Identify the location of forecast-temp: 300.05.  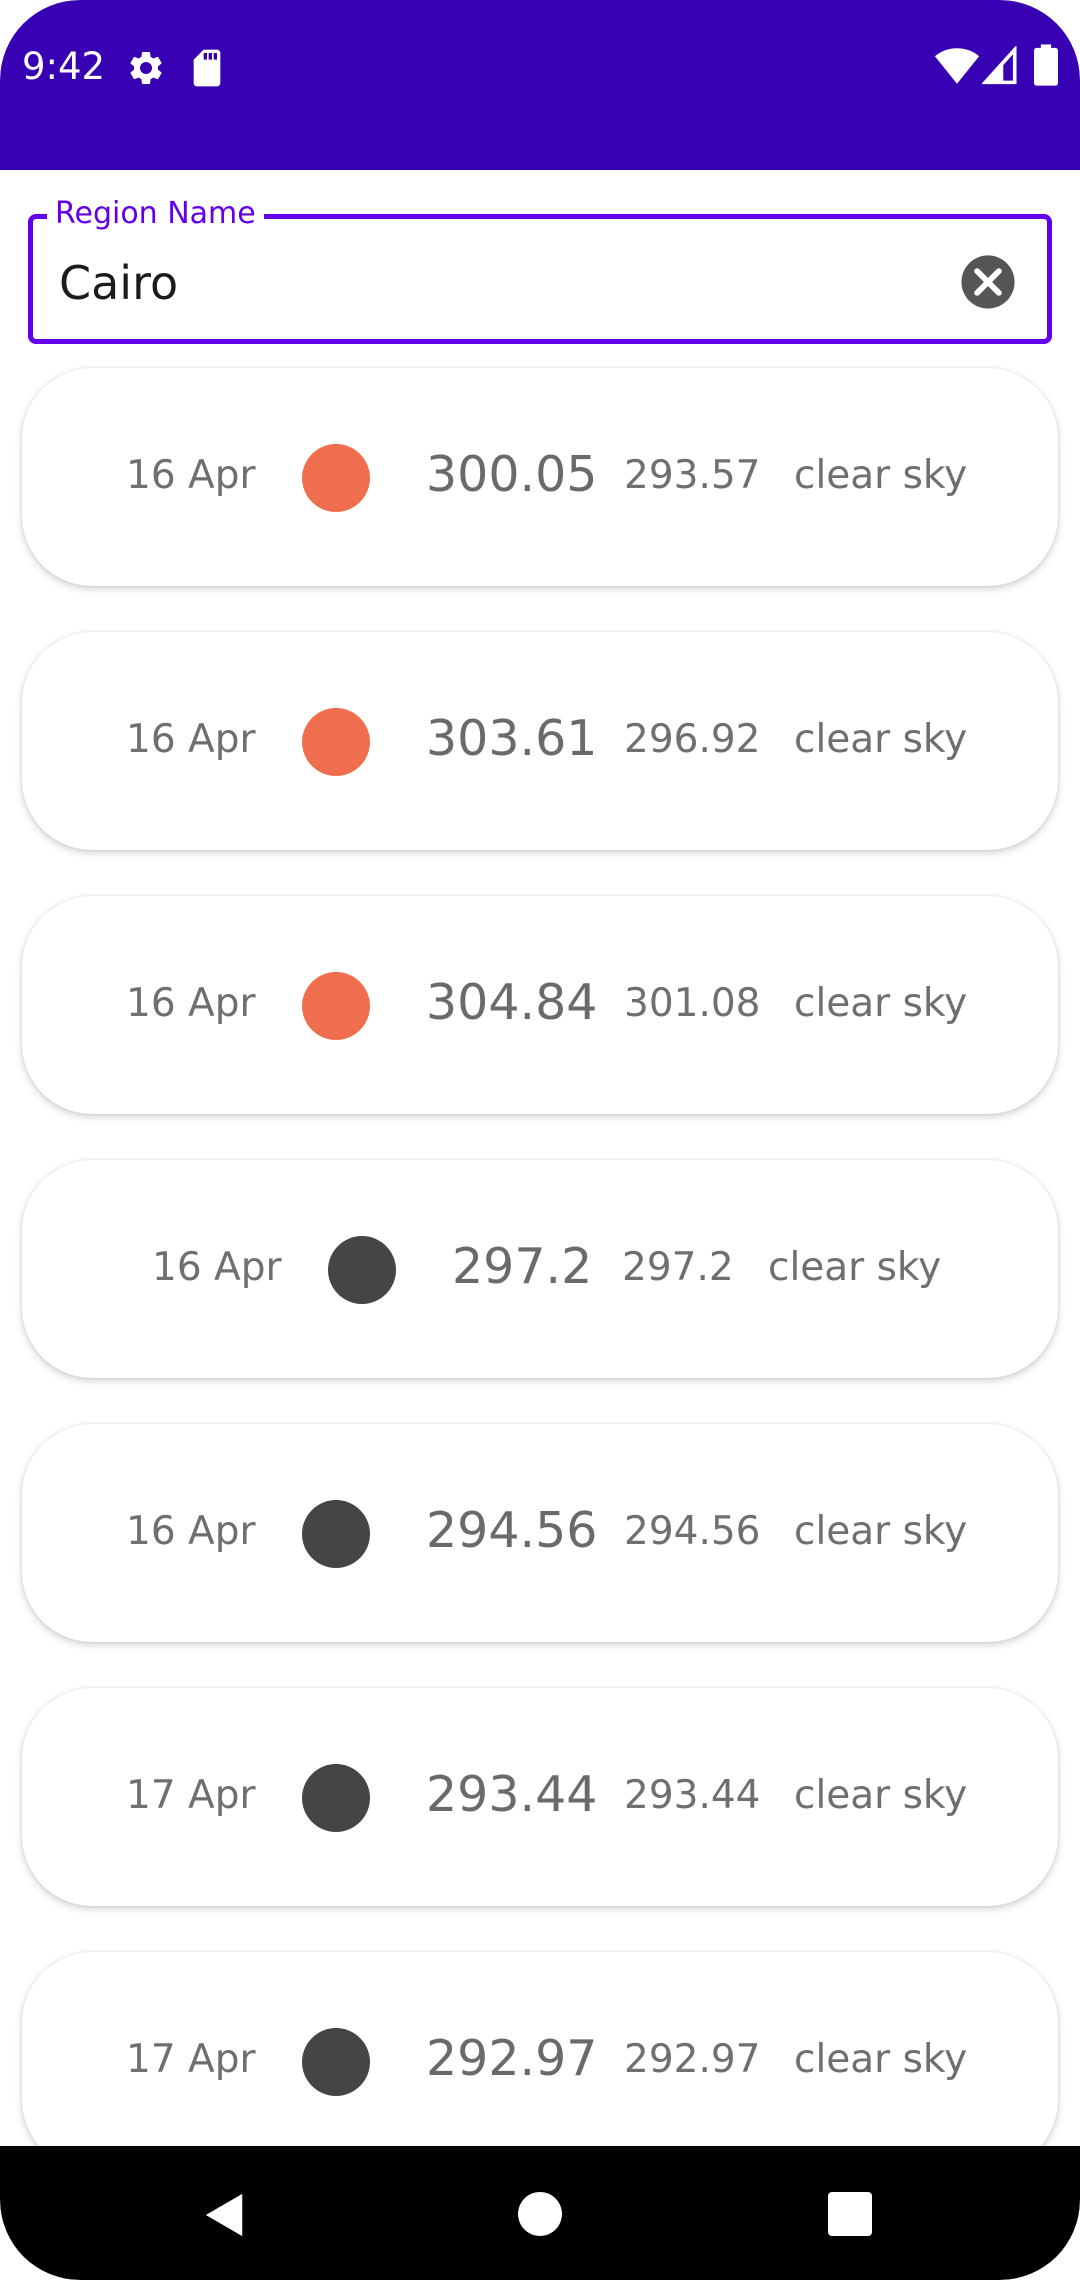
(512, 474).